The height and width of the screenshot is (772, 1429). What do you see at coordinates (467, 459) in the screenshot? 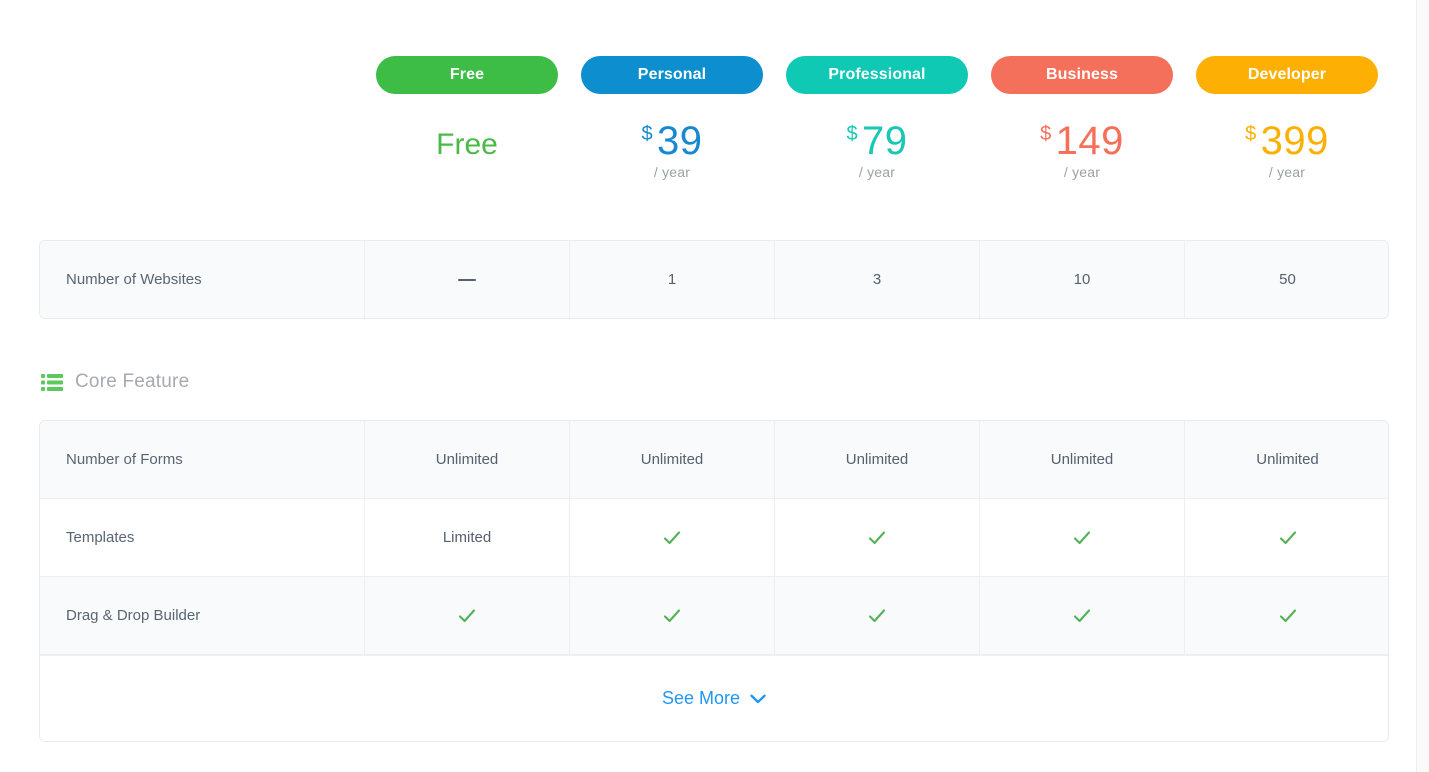
I see `cell-free: Unlimited` at bounding box center [467, 459].